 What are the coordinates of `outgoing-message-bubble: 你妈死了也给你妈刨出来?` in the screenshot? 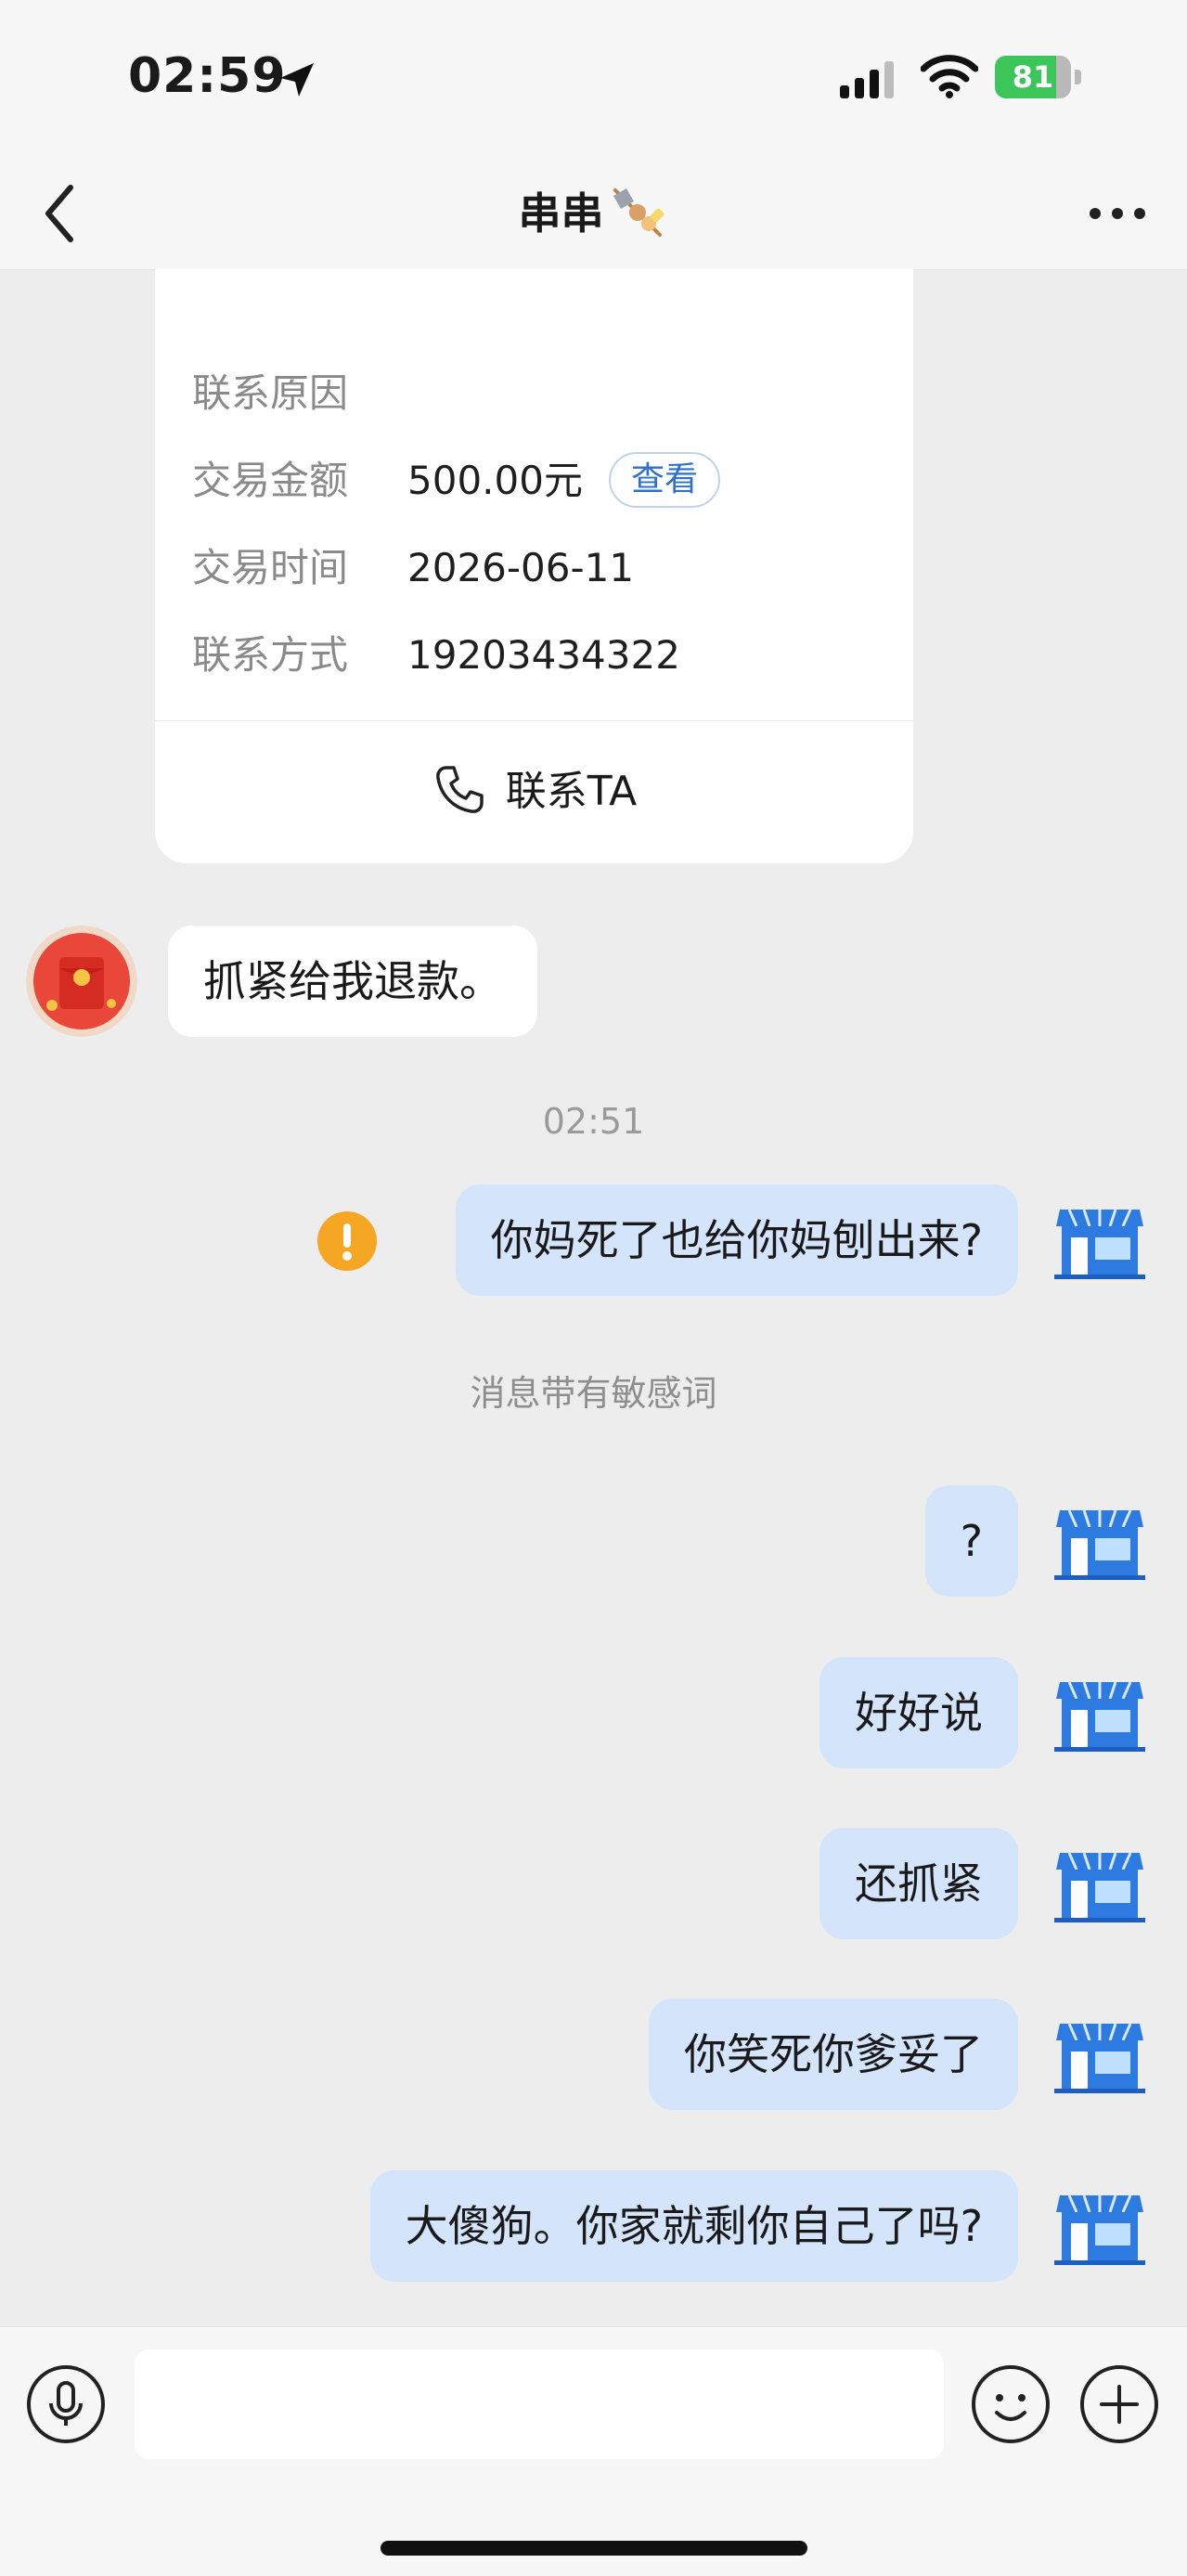 It's located at (736, 1240).